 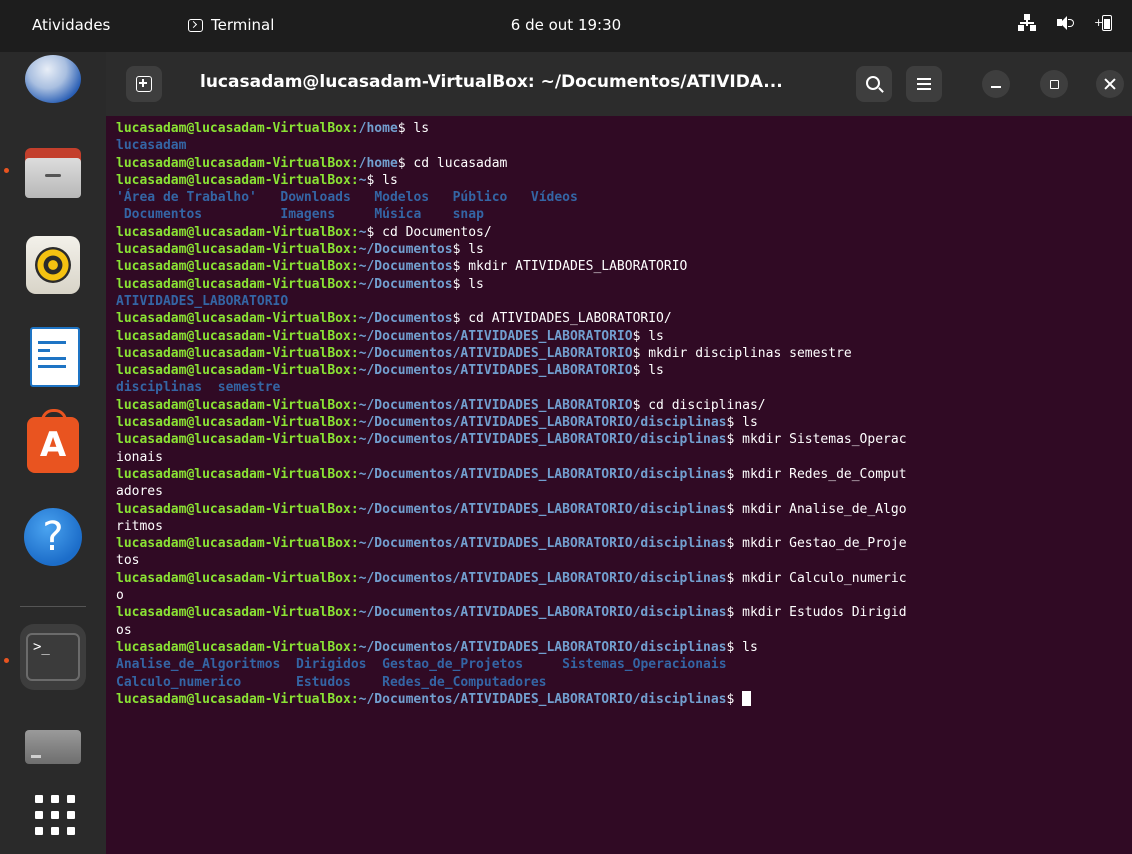 I want to click on volume-icon, so click(x=1065, y=23).